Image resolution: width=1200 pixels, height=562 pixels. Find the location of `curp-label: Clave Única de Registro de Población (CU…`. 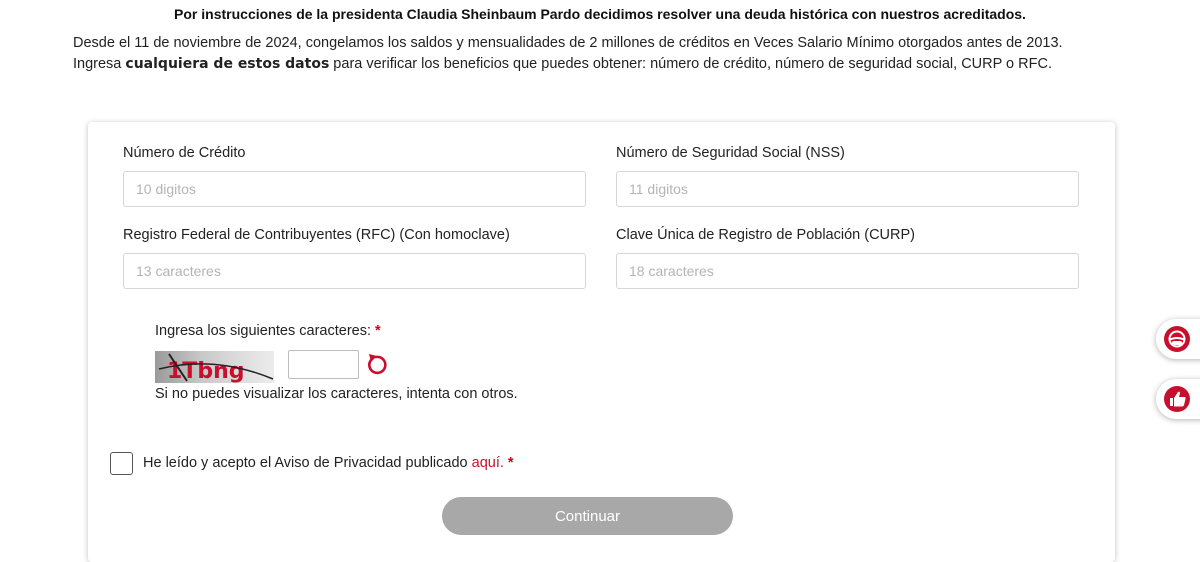

curp-label: Clave Única de Registro de Población (CU… is located at coordinates (765, 235).